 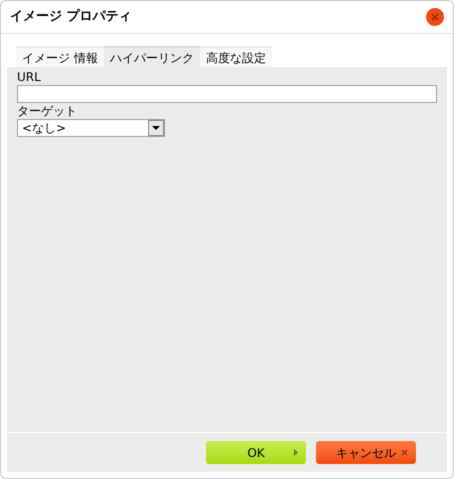 I want to click on cancel-button: キャンセル, so click(x=366, y=452).